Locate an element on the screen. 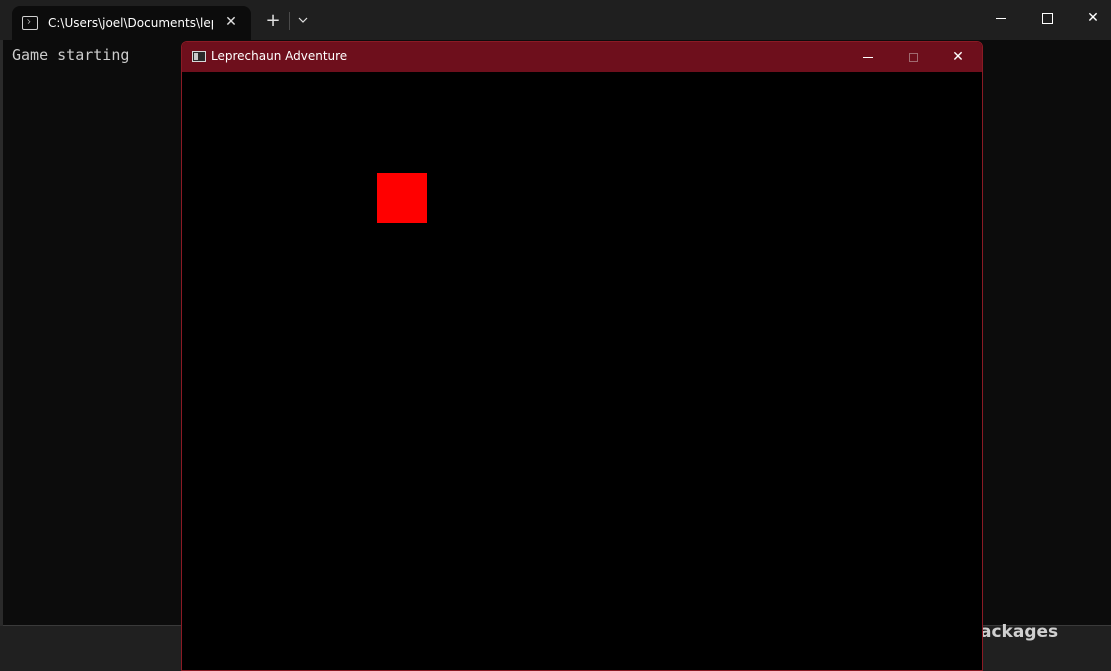 This screenshot has width=1111, height=671. app-window-icon is located at coordinates (199, 56).